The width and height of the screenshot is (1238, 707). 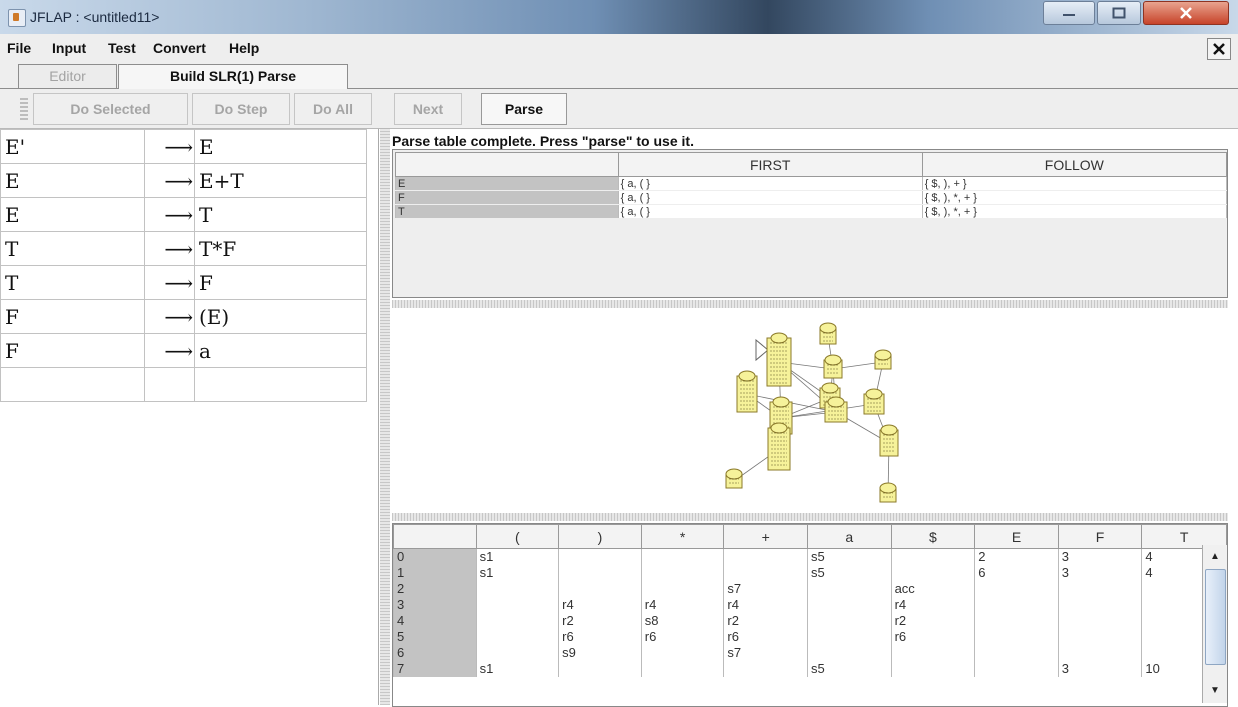 I want to click on grammar-row: E ⟶ E+T, so click(x=183, y=180).